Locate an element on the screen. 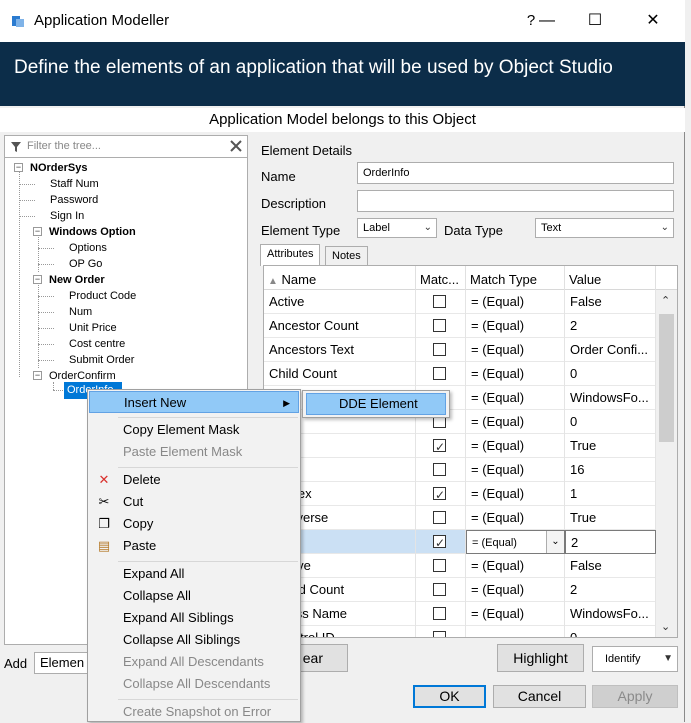 Image resolution: width=691 pixels, height=723 pixels. table-row: Child Count = (Equal) 0 is located at coordinates (460, 374).